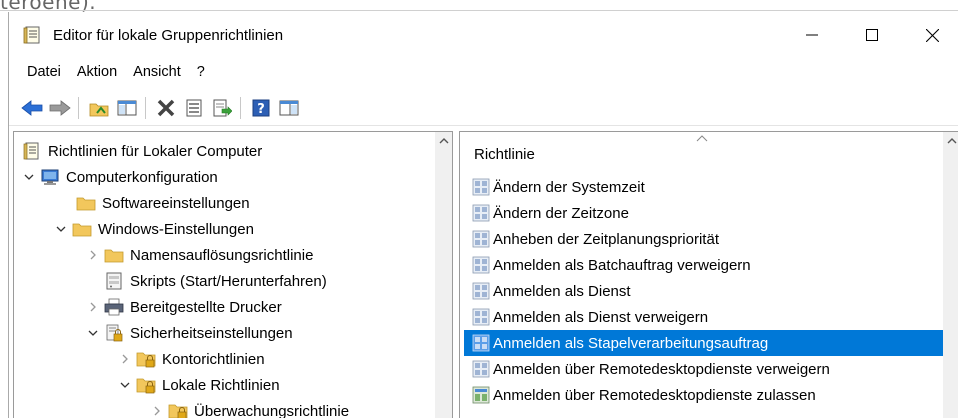 This screenshot has height=418, width=958. I want to click on forward-button, so click(60, 108).